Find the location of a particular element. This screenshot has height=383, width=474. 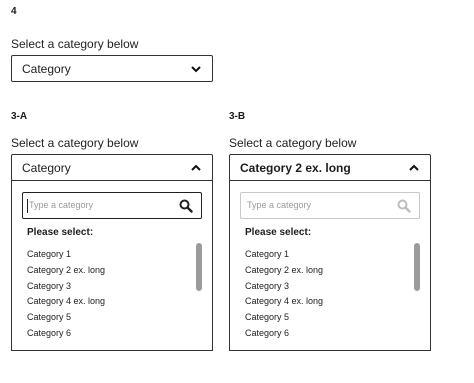

category-select-3b: Category 2 ex. long is located at coordinates (330, 167).